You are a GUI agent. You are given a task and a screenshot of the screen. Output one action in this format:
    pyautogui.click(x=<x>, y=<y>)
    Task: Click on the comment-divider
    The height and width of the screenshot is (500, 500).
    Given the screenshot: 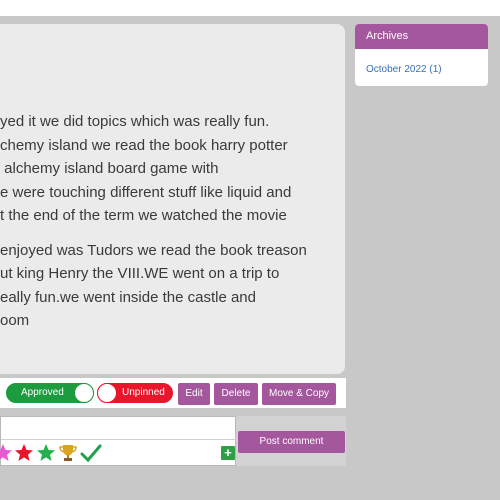 What is the action you would take?
    pyautogui.click(x=119, y=439)
    